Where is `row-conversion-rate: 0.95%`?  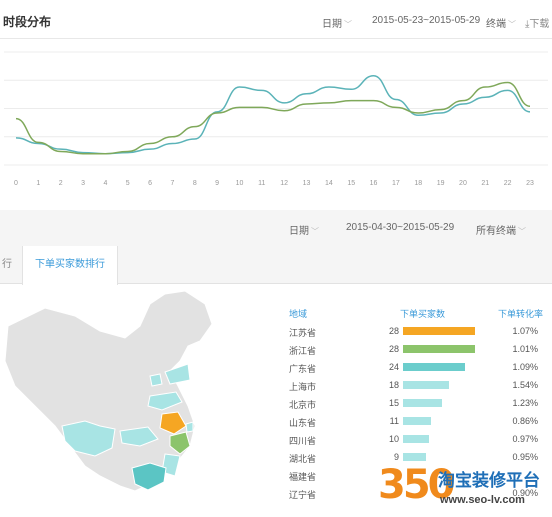 row-conversion-rate: 0.95% is located at coordinates (525, 457).